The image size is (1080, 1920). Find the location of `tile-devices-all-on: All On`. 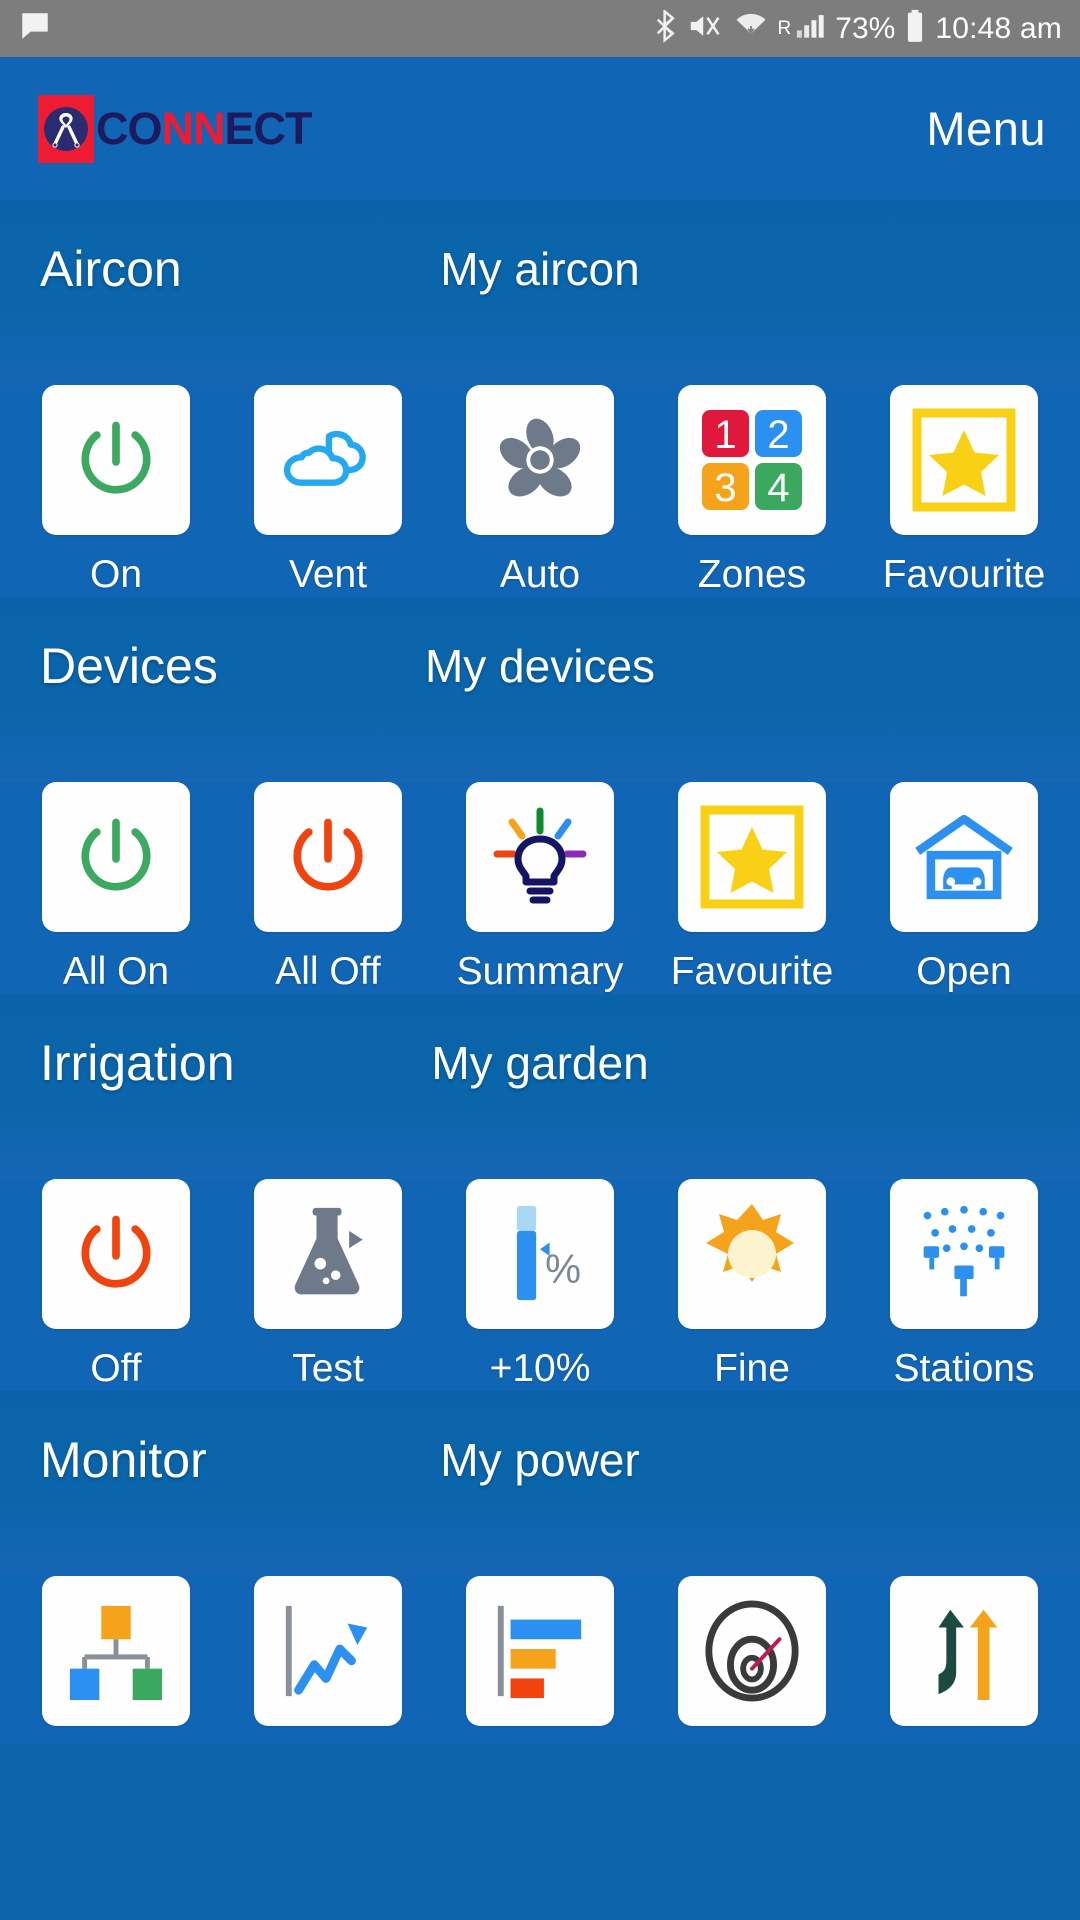

tile-devices-all-on: All On is located at coordinates (116, 888).